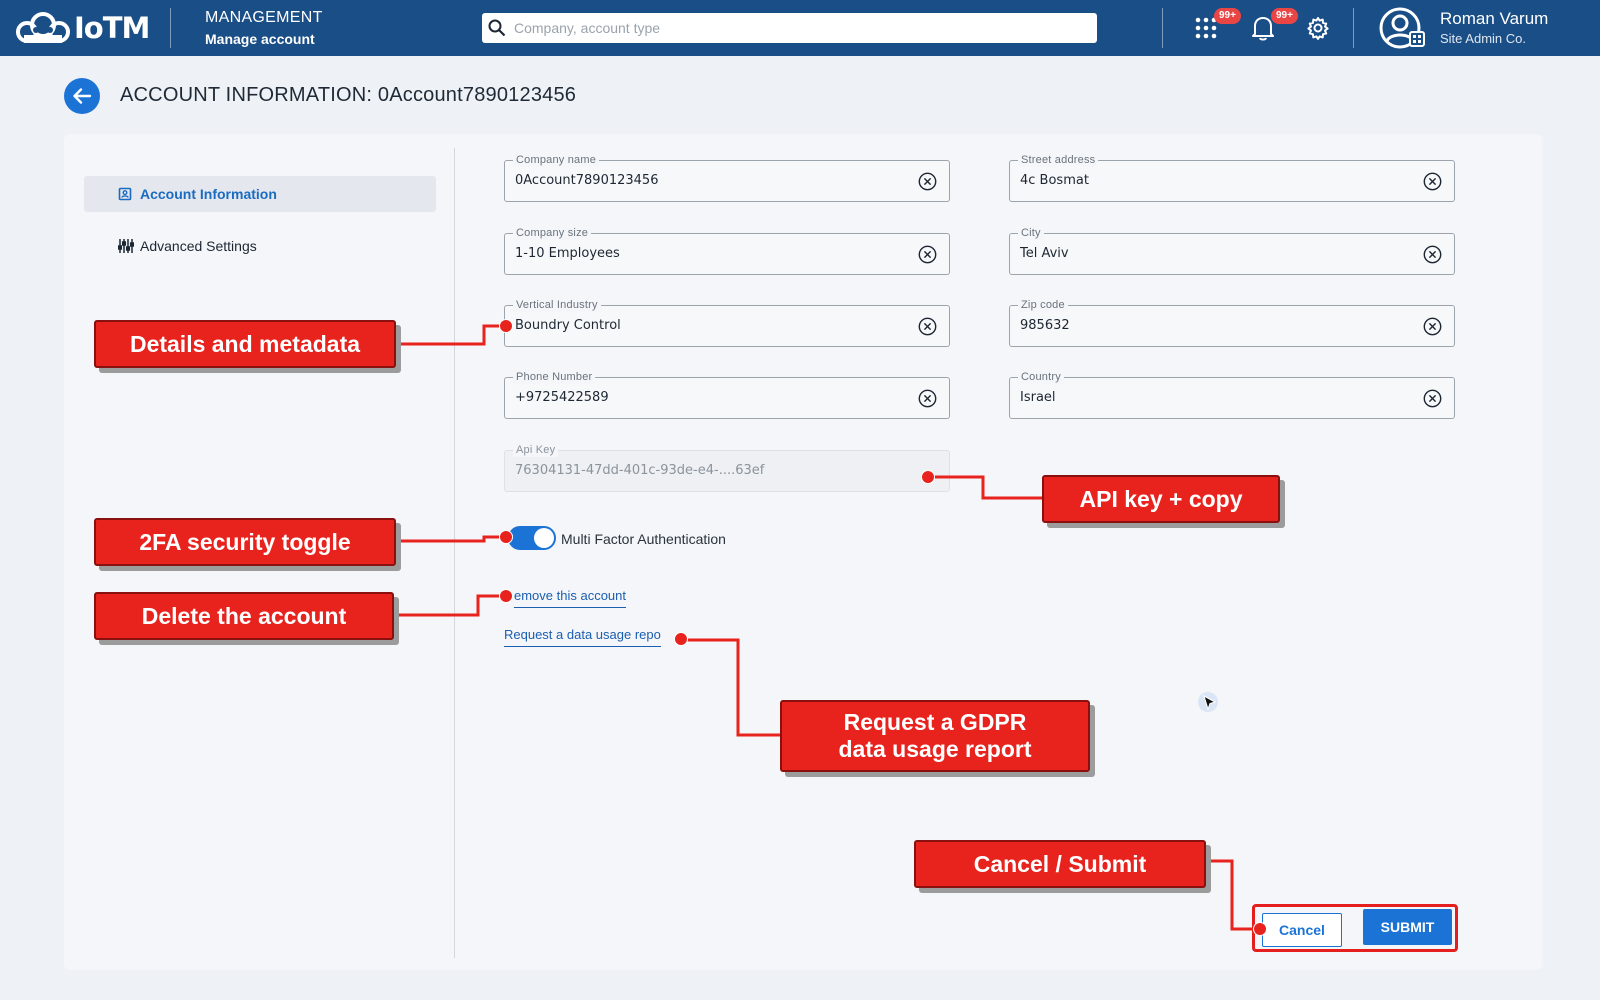  What do you see at coordinates (198, 246) in the screenshot?
I see `sidebar-item-label: Advanced Settings` at bounding box center [198, 246].